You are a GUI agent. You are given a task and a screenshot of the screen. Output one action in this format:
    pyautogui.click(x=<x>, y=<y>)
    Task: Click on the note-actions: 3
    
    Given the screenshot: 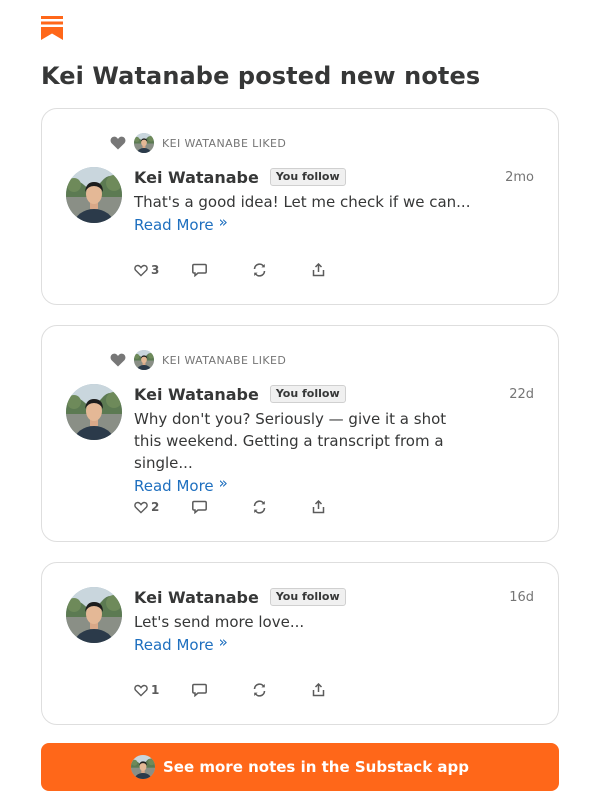 What is the action you would take?
    pyautogui.click(x=229, y=270)
    